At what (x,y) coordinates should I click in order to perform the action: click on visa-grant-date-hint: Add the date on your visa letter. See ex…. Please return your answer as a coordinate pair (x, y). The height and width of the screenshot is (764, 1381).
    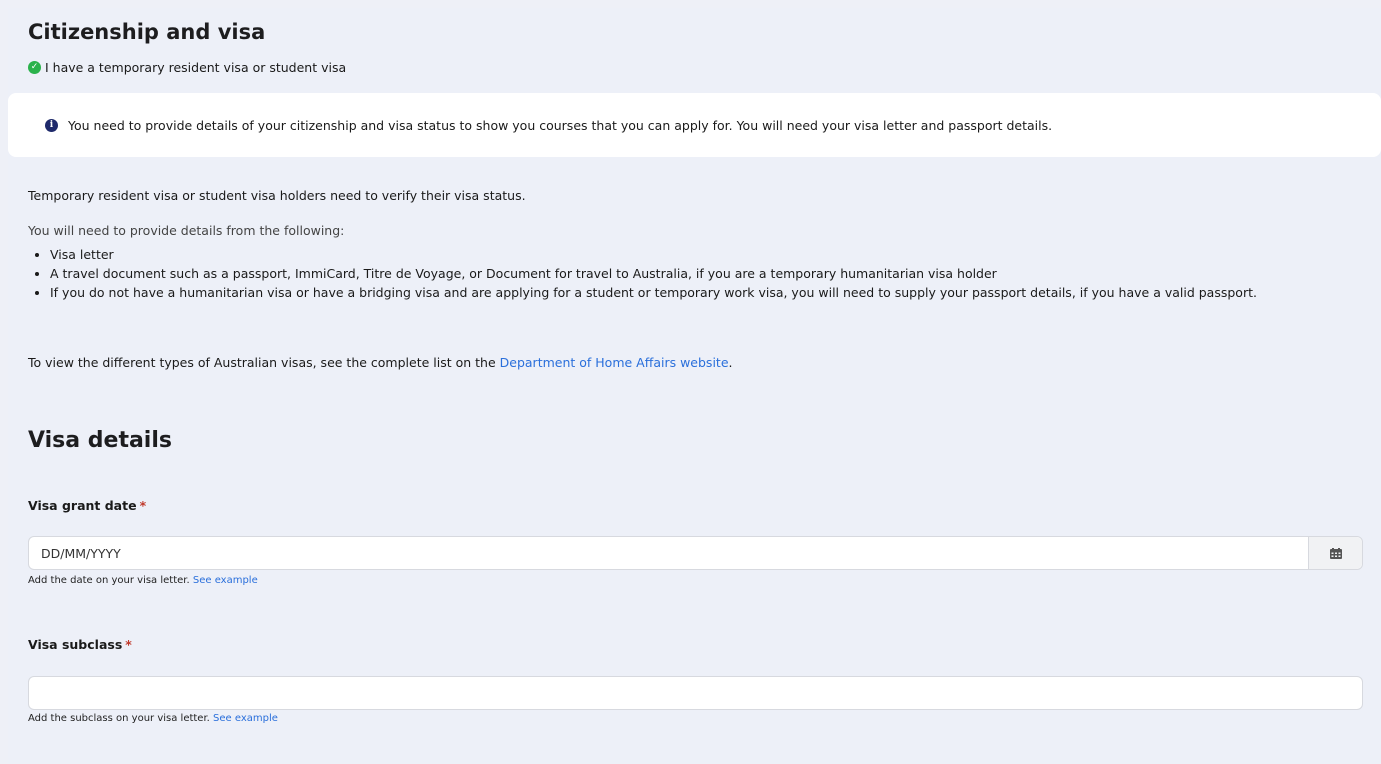
    Looking at the image, I should click on (143, 580).